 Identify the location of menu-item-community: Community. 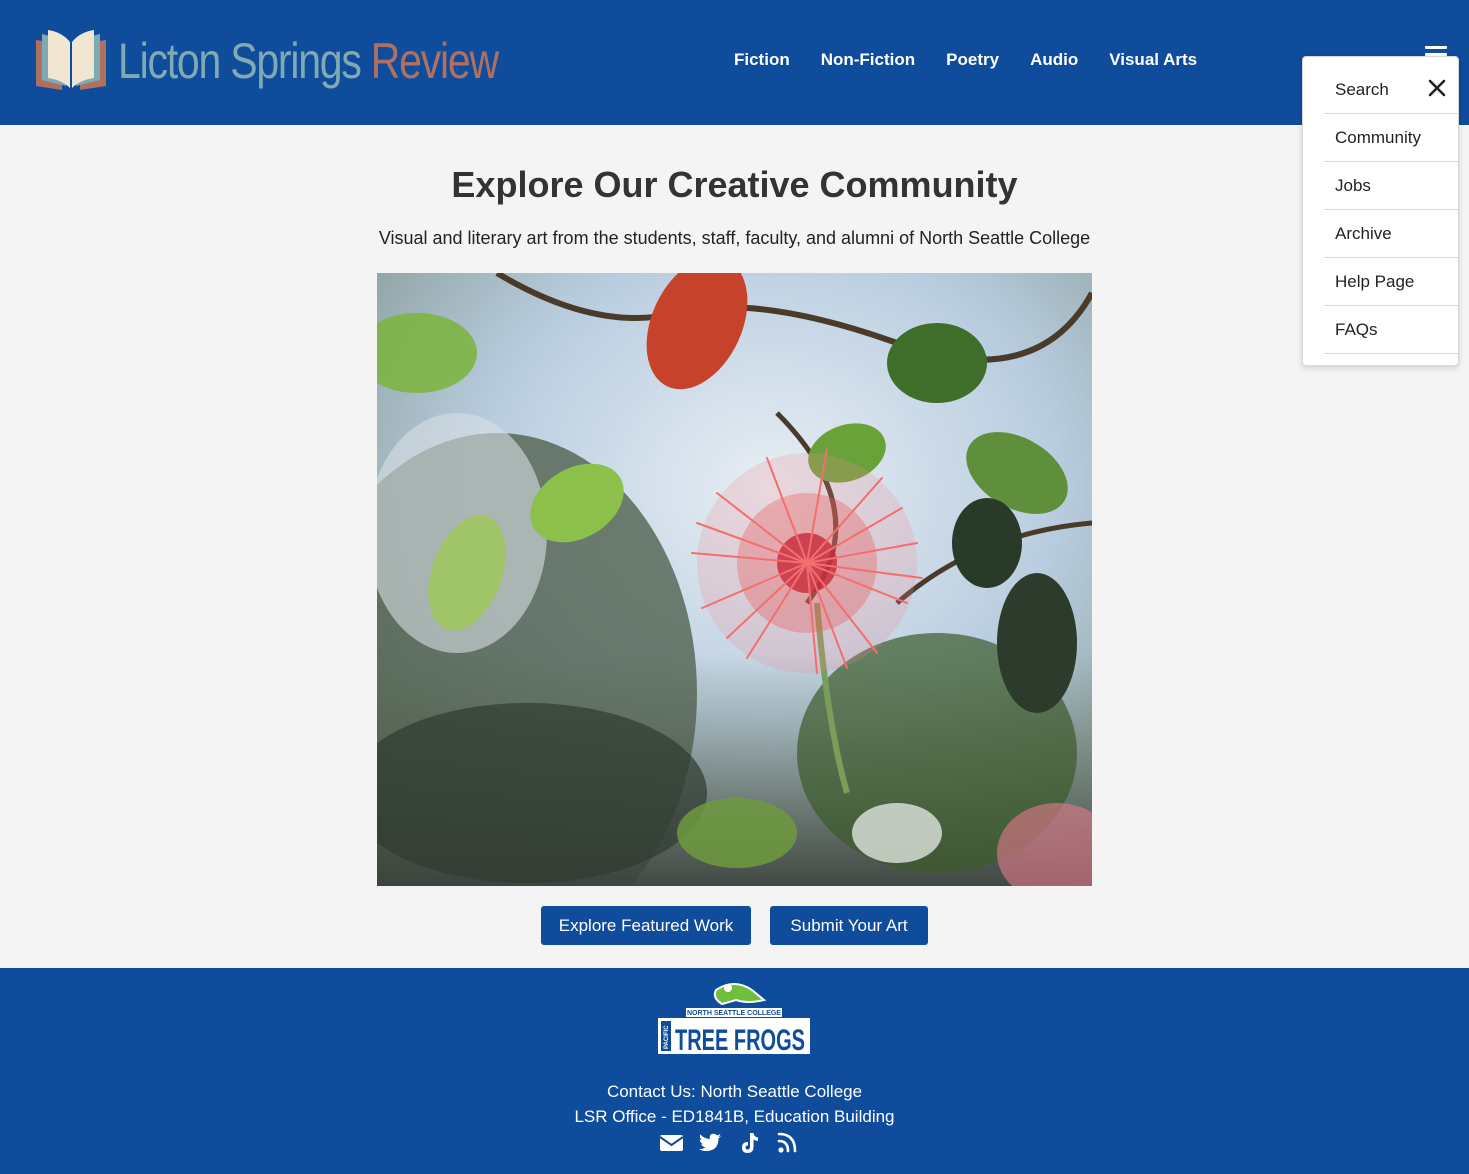
(1391, 138).